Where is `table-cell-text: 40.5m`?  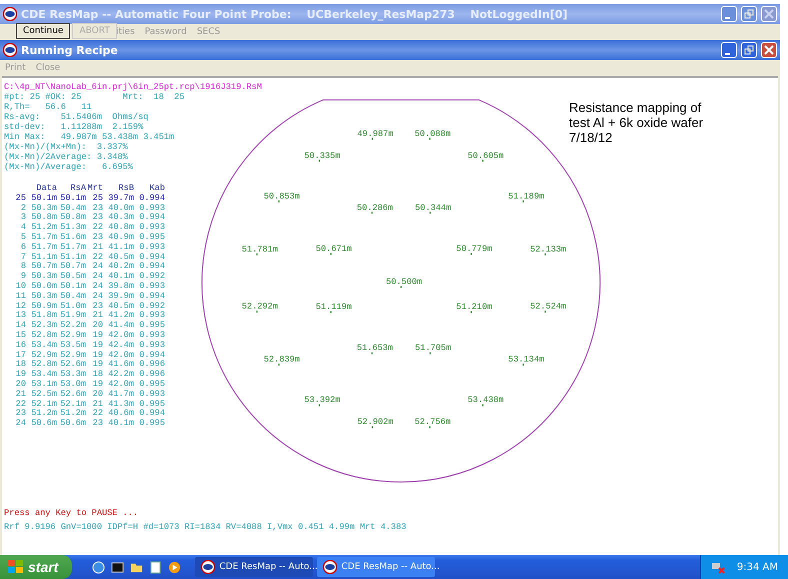 table-cell-text: 40.5m is located at coordinates (120, 306).